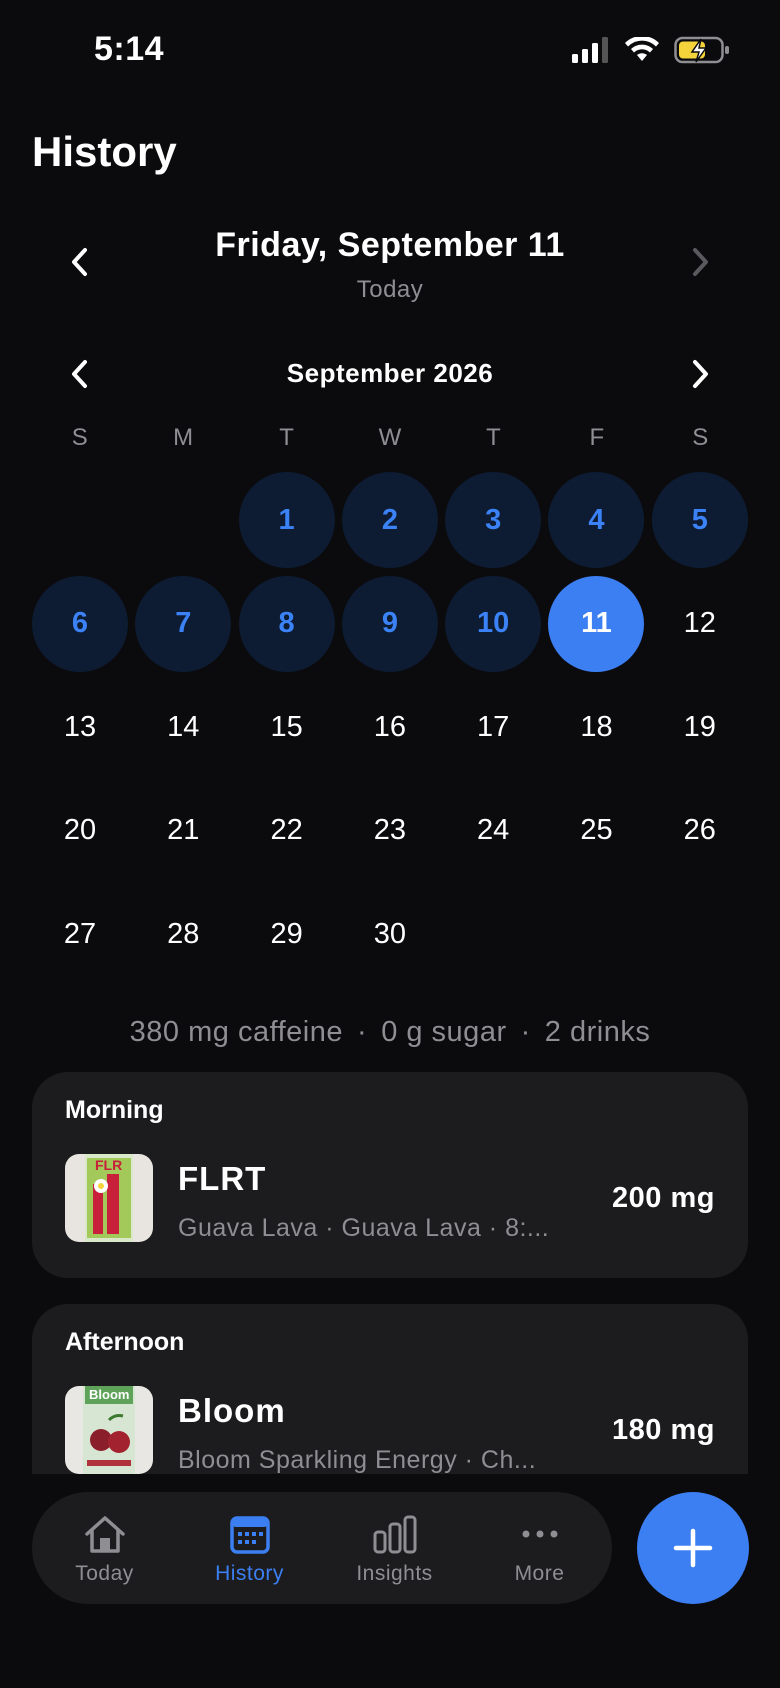 This screenshot has width=780, height=1688. I want to click on plus-icon, so click(693, 1548).